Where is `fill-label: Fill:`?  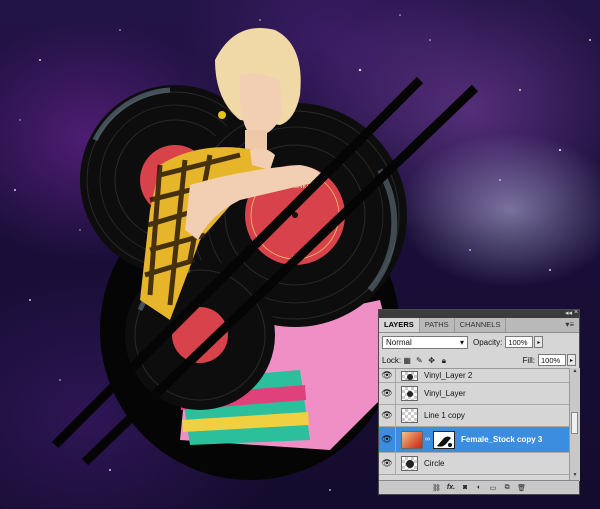
fill-label: Fill: is located at coordinates (528, 360).